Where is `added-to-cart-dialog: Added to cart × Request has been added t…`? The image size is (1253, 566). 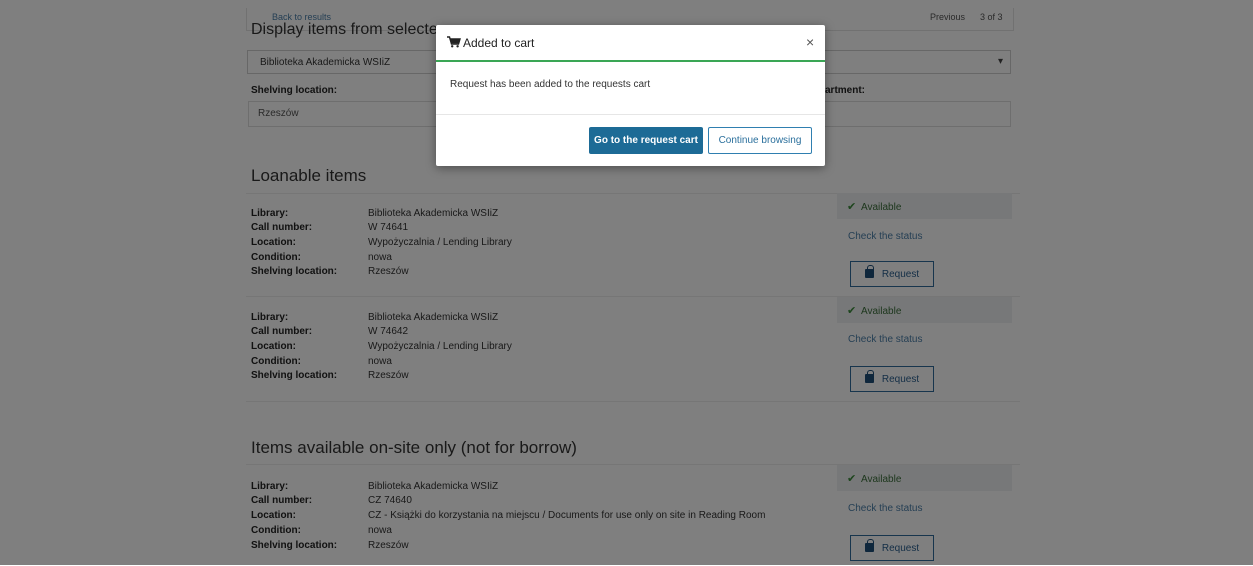
added-to-cart-dialog: Added to cart × Request has been added t… is located at coordinates (630, 95).